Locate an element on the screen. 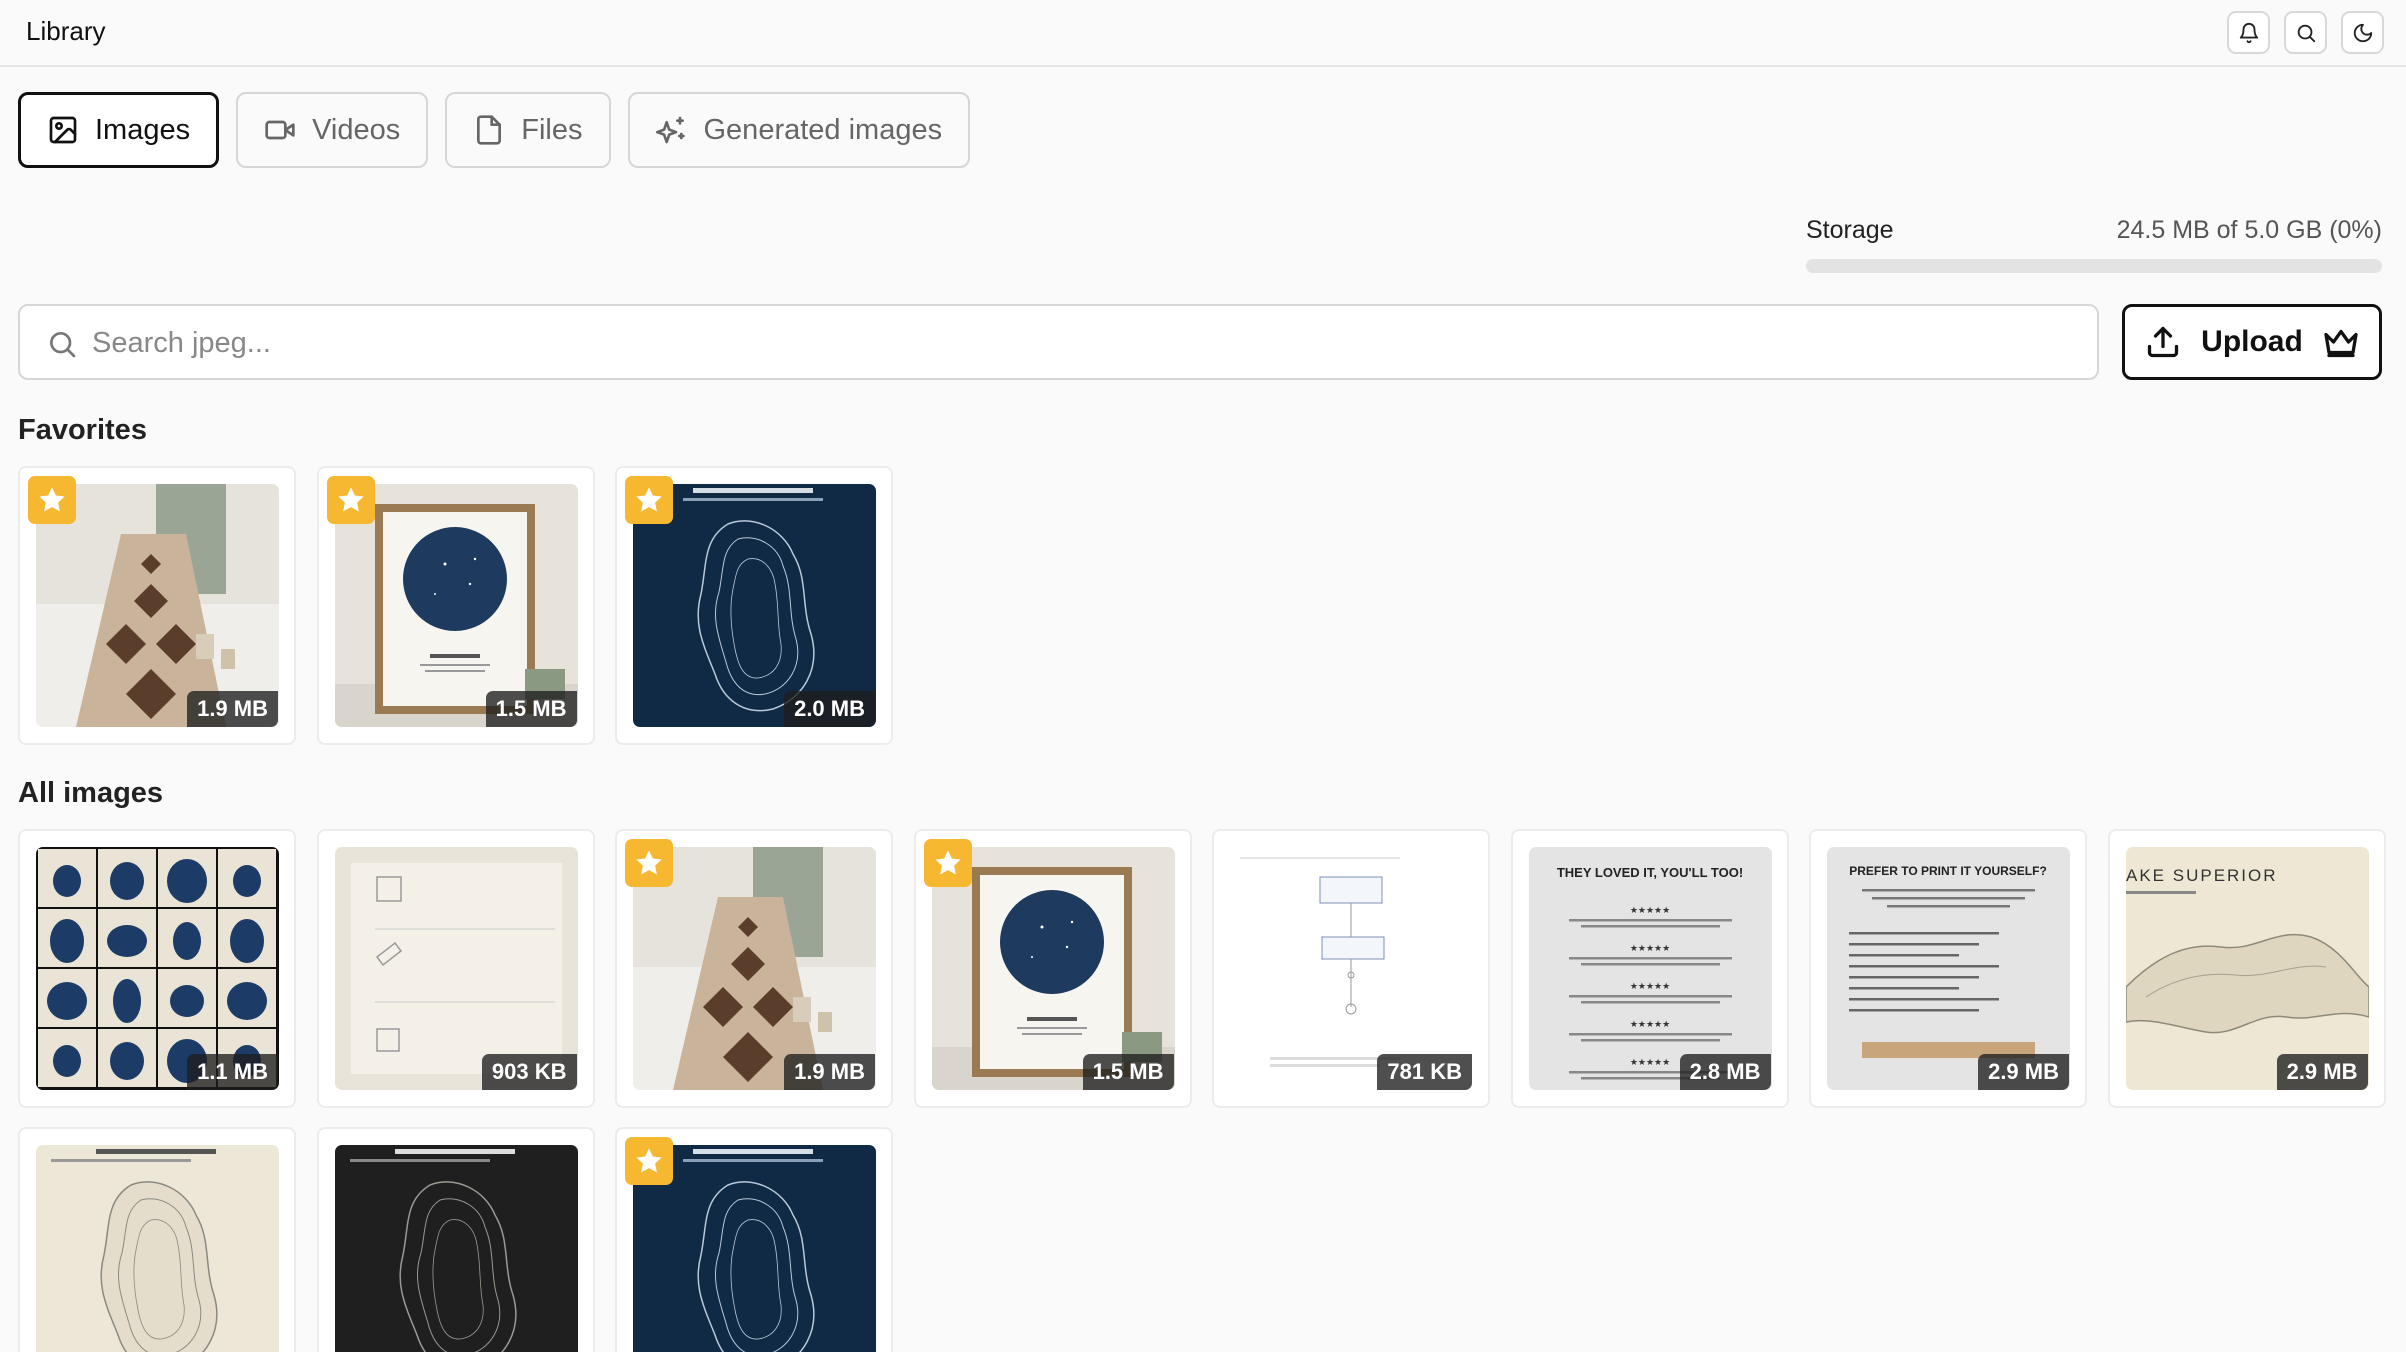  tab-files: Files is located at coordinates (528, 130).